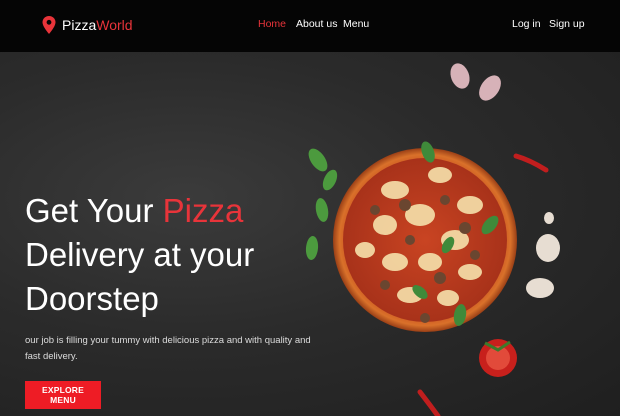  What do you see at coordinates (97, 25) in the screenshot?
I see `brand-name: PizzaWorld` at bounding box center [97, 25].